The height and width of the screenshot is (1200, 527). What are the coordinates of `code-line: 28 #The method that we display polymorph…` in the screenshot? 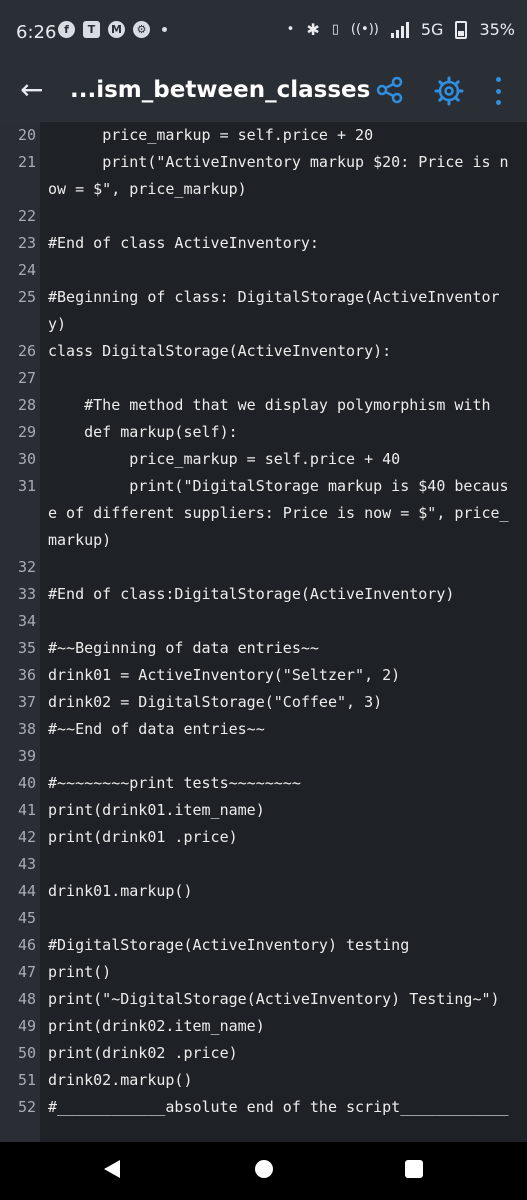 It's located at (263, 405).